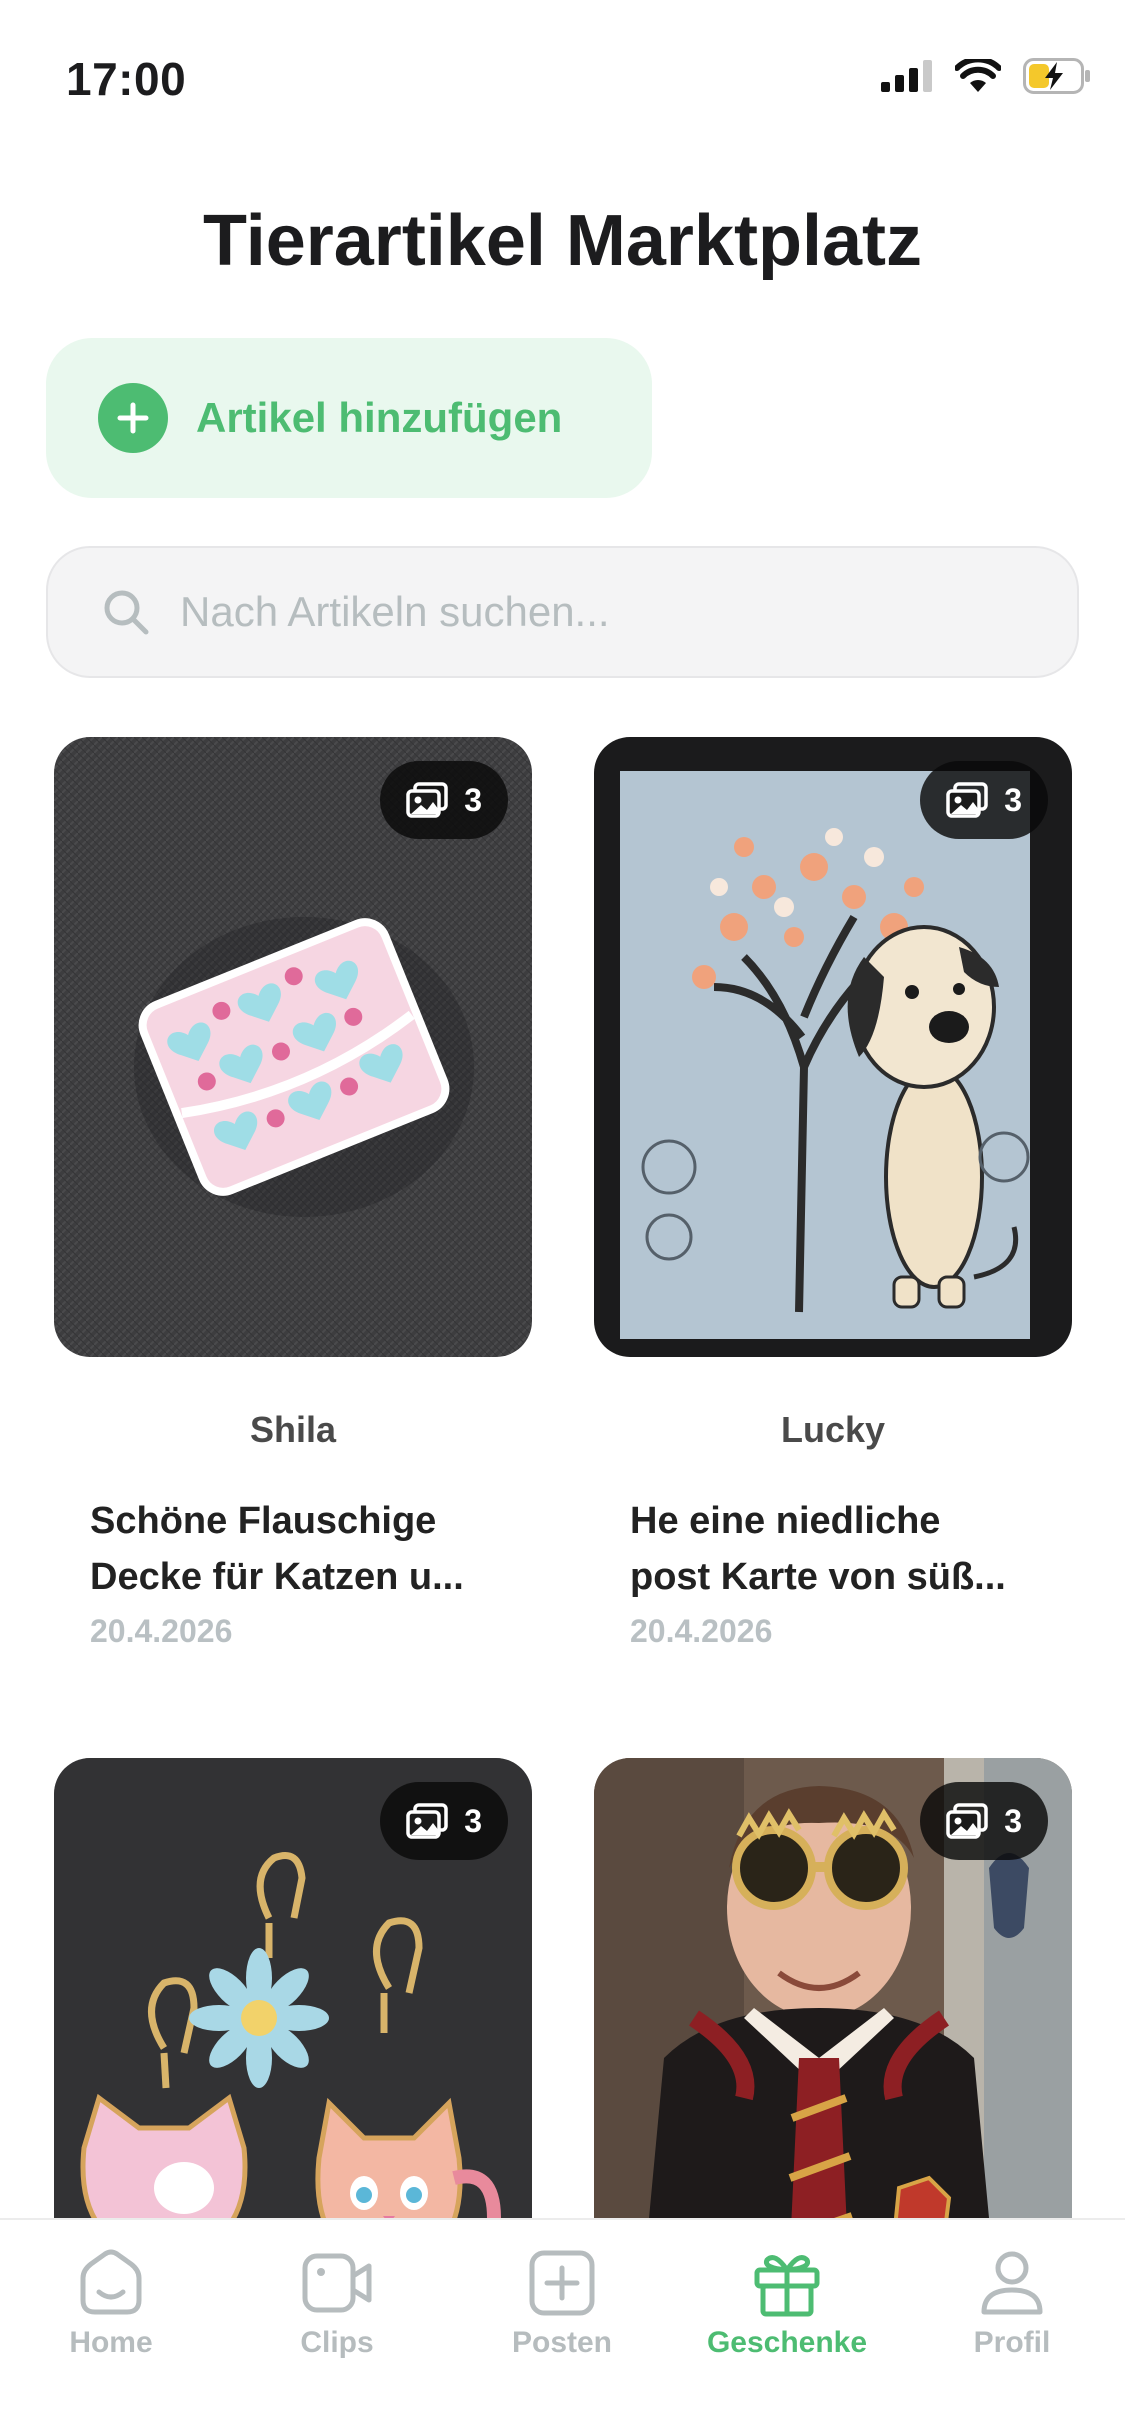  I want to click on nav-item-post: Posten, so click(562, 2304).